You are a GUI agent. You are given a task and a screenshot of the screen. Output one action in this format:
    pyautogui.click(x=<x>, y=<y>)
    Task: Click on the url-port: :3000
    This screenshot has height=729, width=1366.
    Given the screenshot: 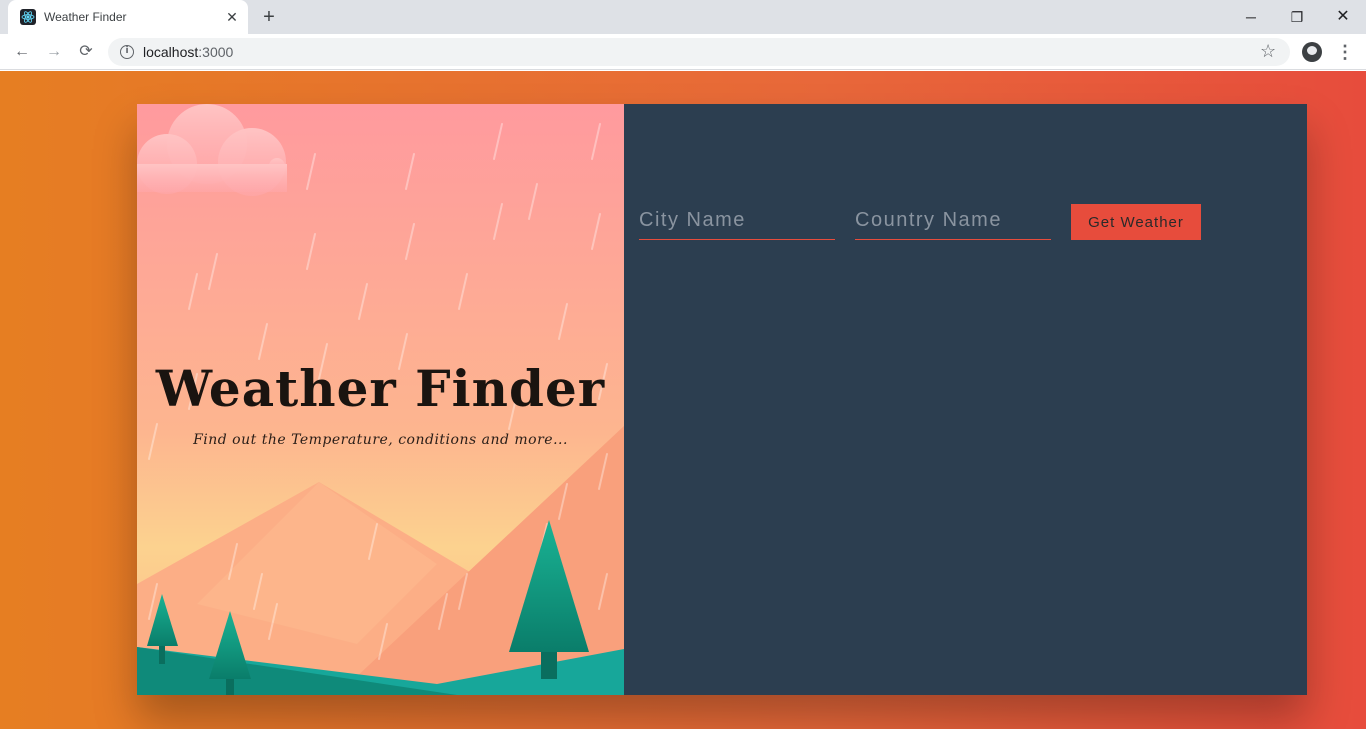 What is the action you would take?
    pyautogui.click(x=216, y=52)
    